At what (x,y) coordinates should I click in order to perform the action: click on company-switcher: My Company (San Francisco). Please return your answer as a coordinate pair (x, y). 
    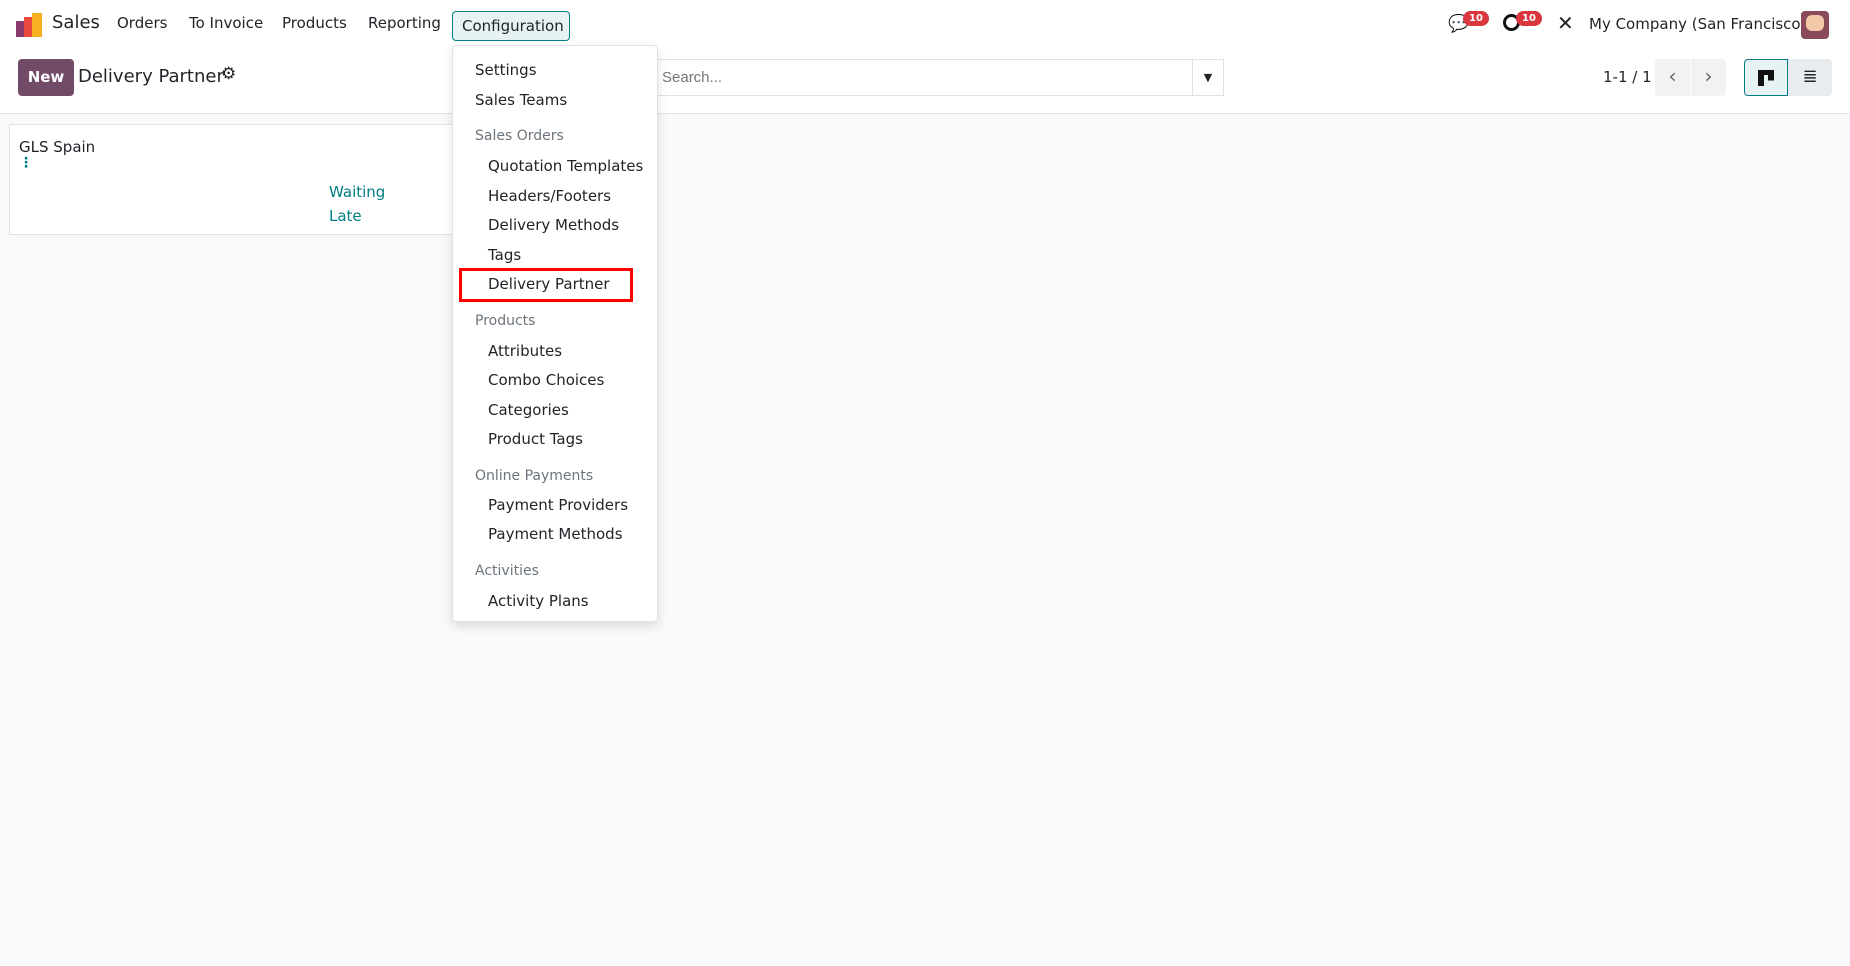
    Looking at the image, I should click on (1697, 24).